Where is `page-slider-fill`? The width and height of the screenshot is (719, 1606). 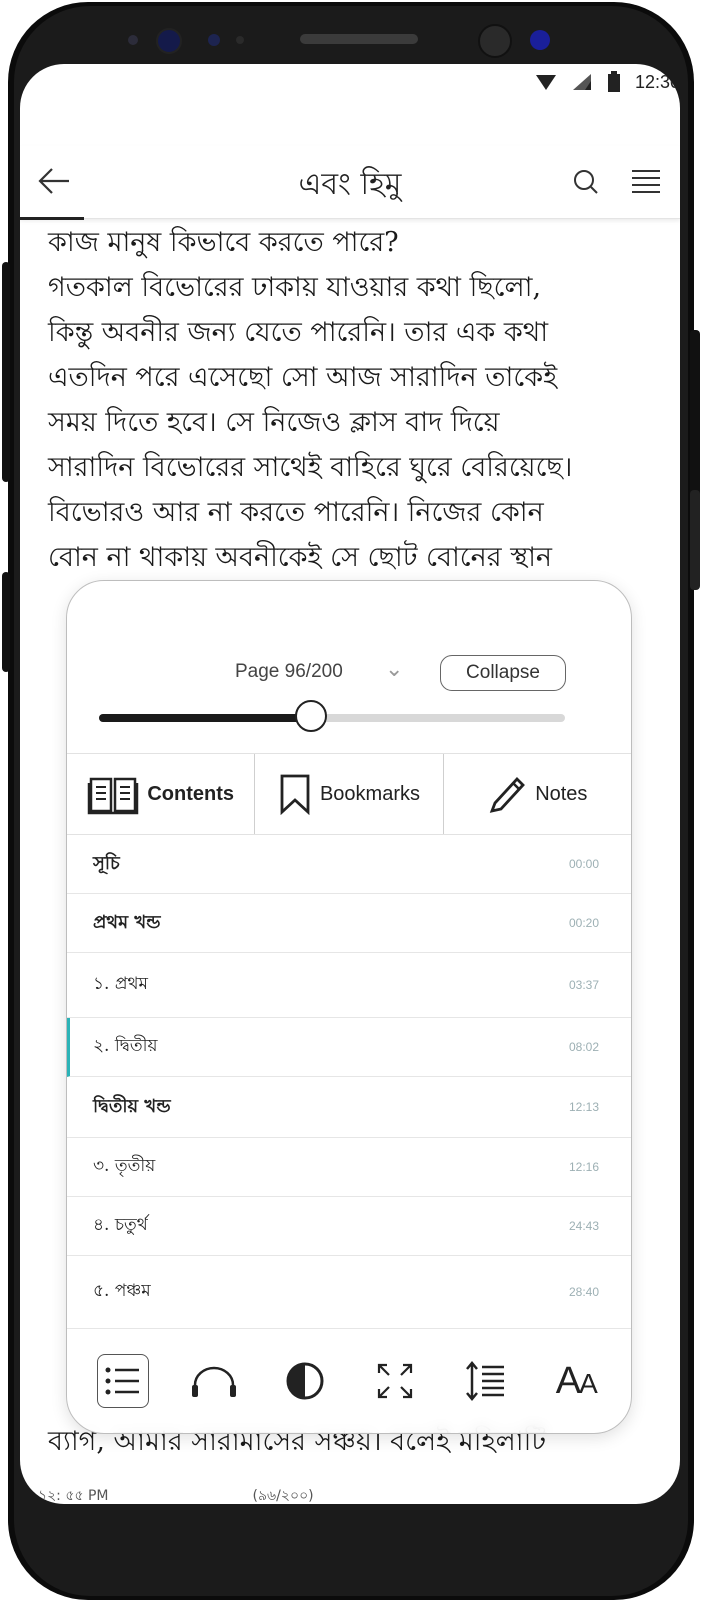
page-slider-fill is located at coordinates (205, 718).